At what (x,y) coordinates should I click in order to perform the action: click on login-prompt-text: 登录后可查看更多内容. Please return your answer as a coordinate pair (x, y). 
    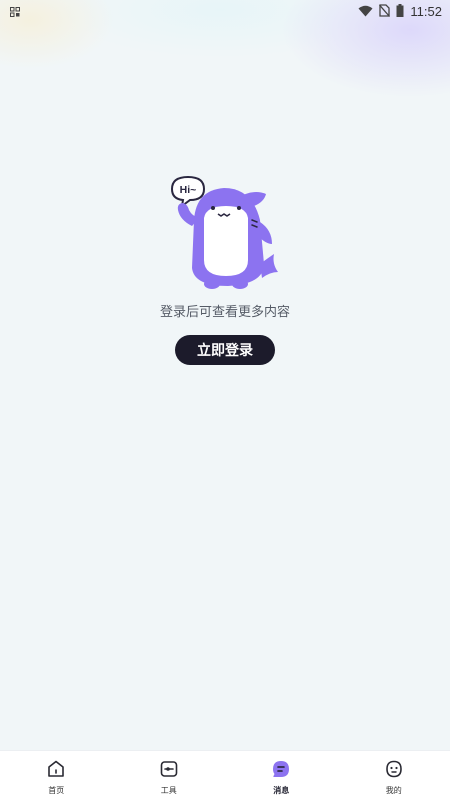
    Looking at the image, I should click on (224, 311).